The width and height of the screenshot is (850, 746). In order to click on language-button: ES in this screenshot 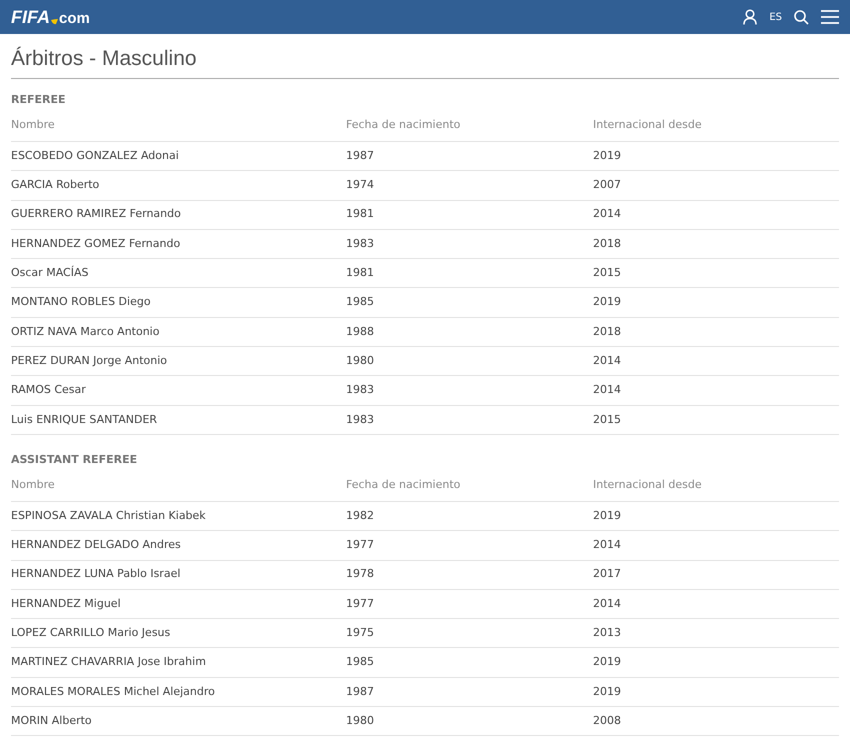, I will do `click(775, 17)`.